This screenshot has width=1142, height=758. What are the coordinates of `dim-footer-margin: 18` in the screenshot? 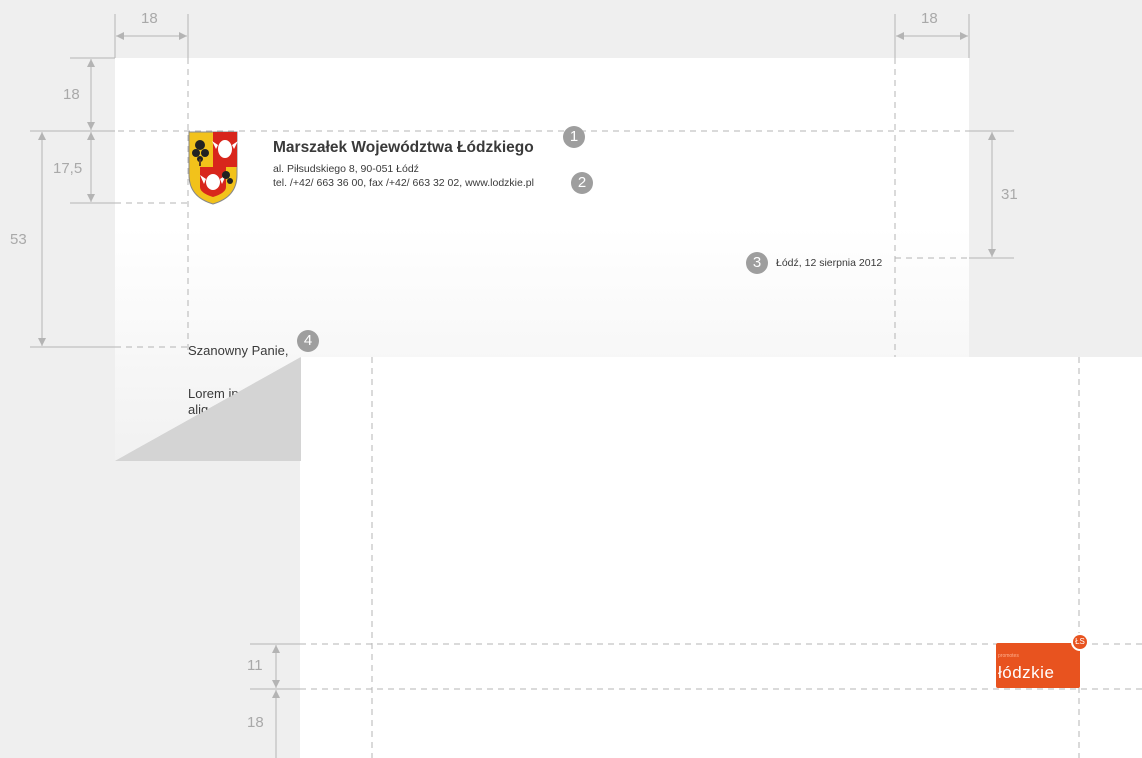 It's located at (255, 722).